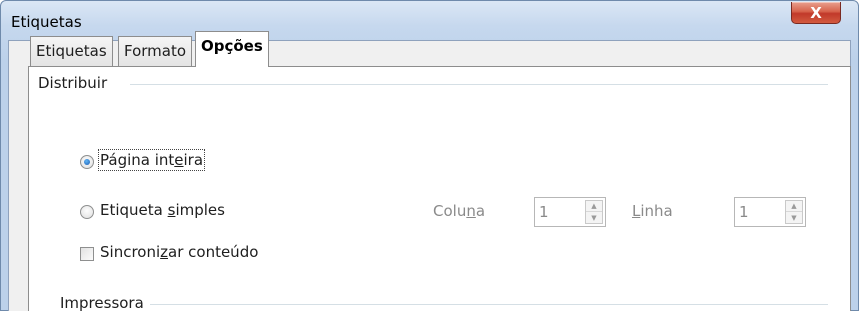 The width and height of the screenshot is (859, 311). I want to click on column-label: Coluna, so click(459, 211).